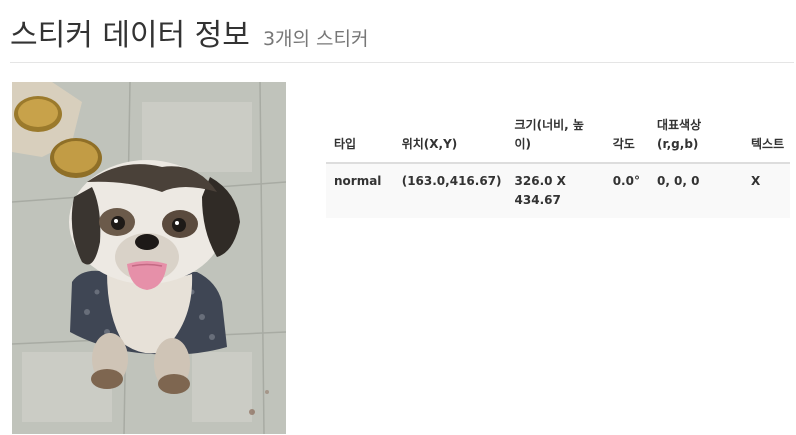  What do you see at coordinates (360, 190) in the screenshot?
I see `cell-type: normal` at bounding box center [360, 190].